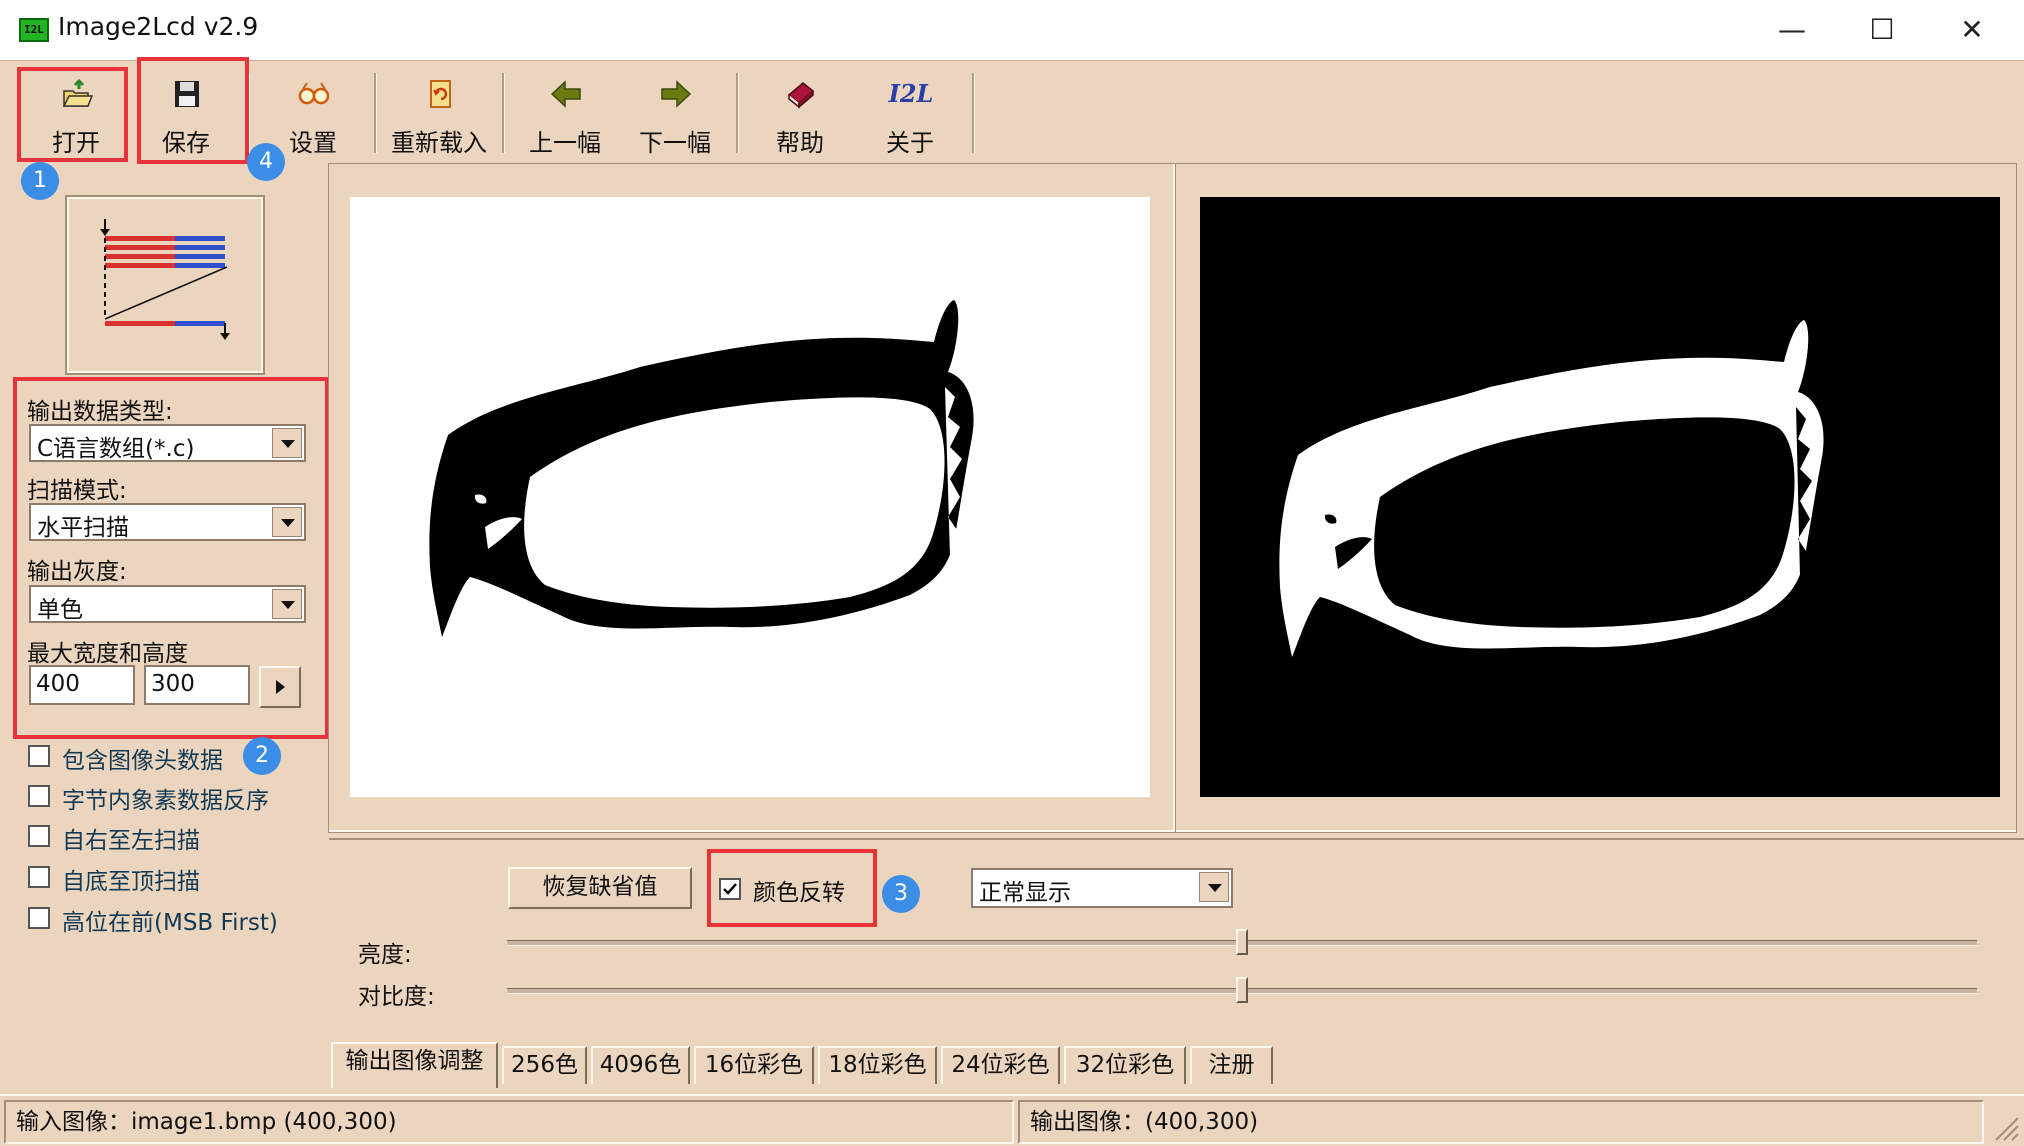 The height and width of the screenshot is (1146, 2024). I want to click on display-mode-select: 正常显示, so click(1102, 888).